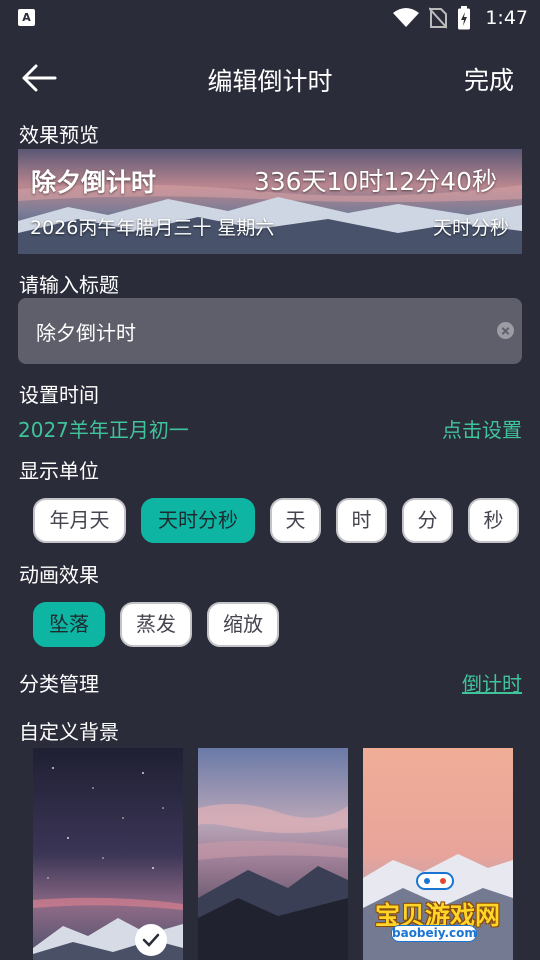  I want to click on status-bar: A 1:47, so click(270, 18).